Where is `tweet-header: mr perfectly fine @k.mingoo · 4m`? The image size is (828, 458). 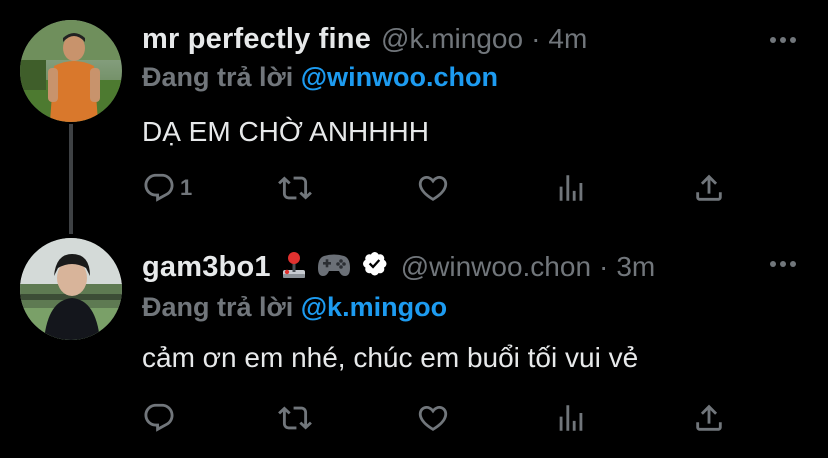
tweet-header: mr perfectly fine @k.mingoo · 4m is located at coordinates (364, 39).